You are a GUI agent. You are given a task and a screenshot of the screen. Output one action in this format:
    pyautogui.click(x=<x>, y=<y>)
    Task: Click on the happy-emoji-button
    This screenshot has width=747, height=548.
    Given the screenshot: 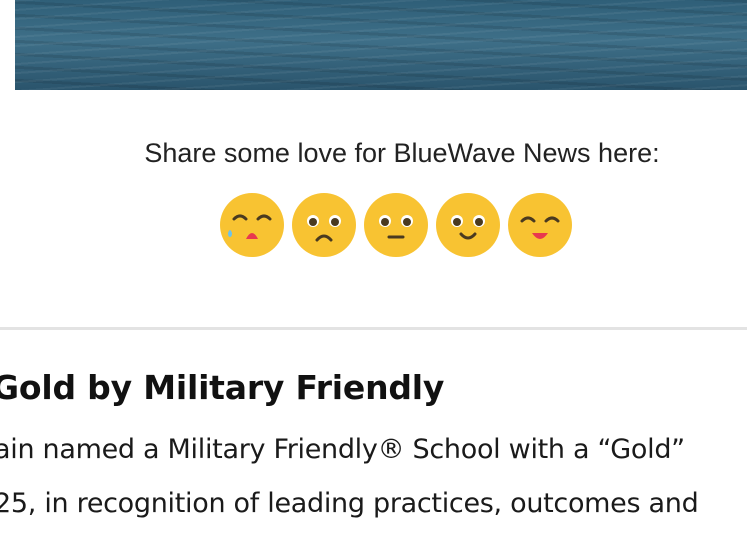 What is the action you would take?
    pyautogui.click(x=540, y=225)
    